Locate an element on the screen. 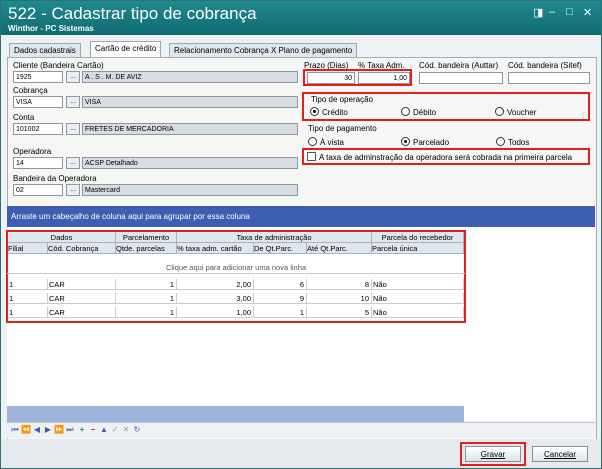 This screenshot has width=602, height=469. sitef-field is located at coordinates (549, 78).